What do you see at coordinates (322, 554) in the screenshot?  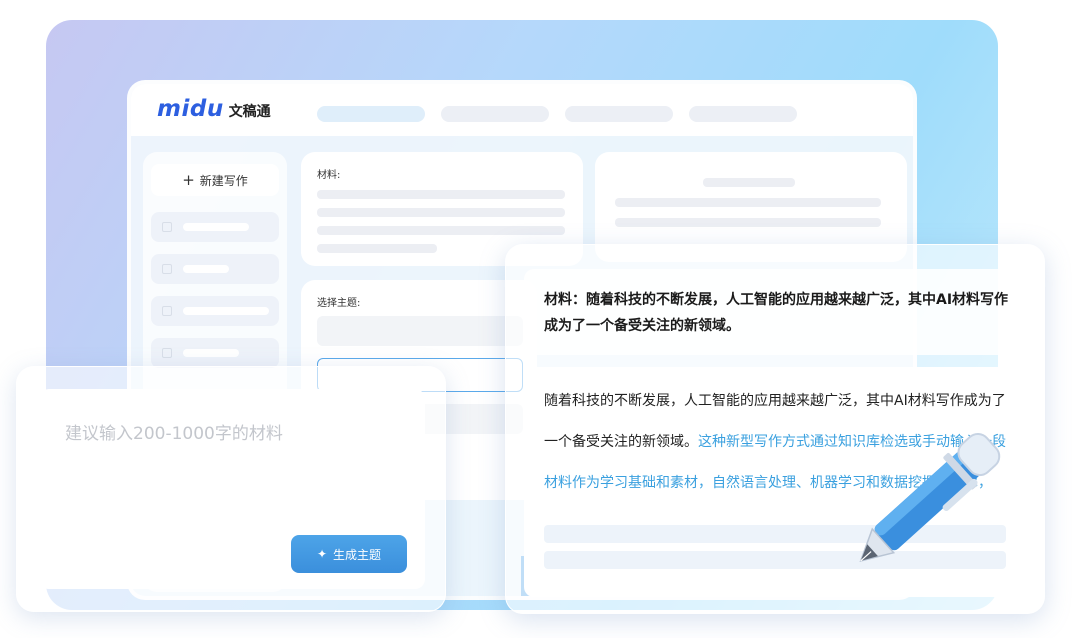 I see `sparkle-icon: ✦` at bounding box center [322, 554].